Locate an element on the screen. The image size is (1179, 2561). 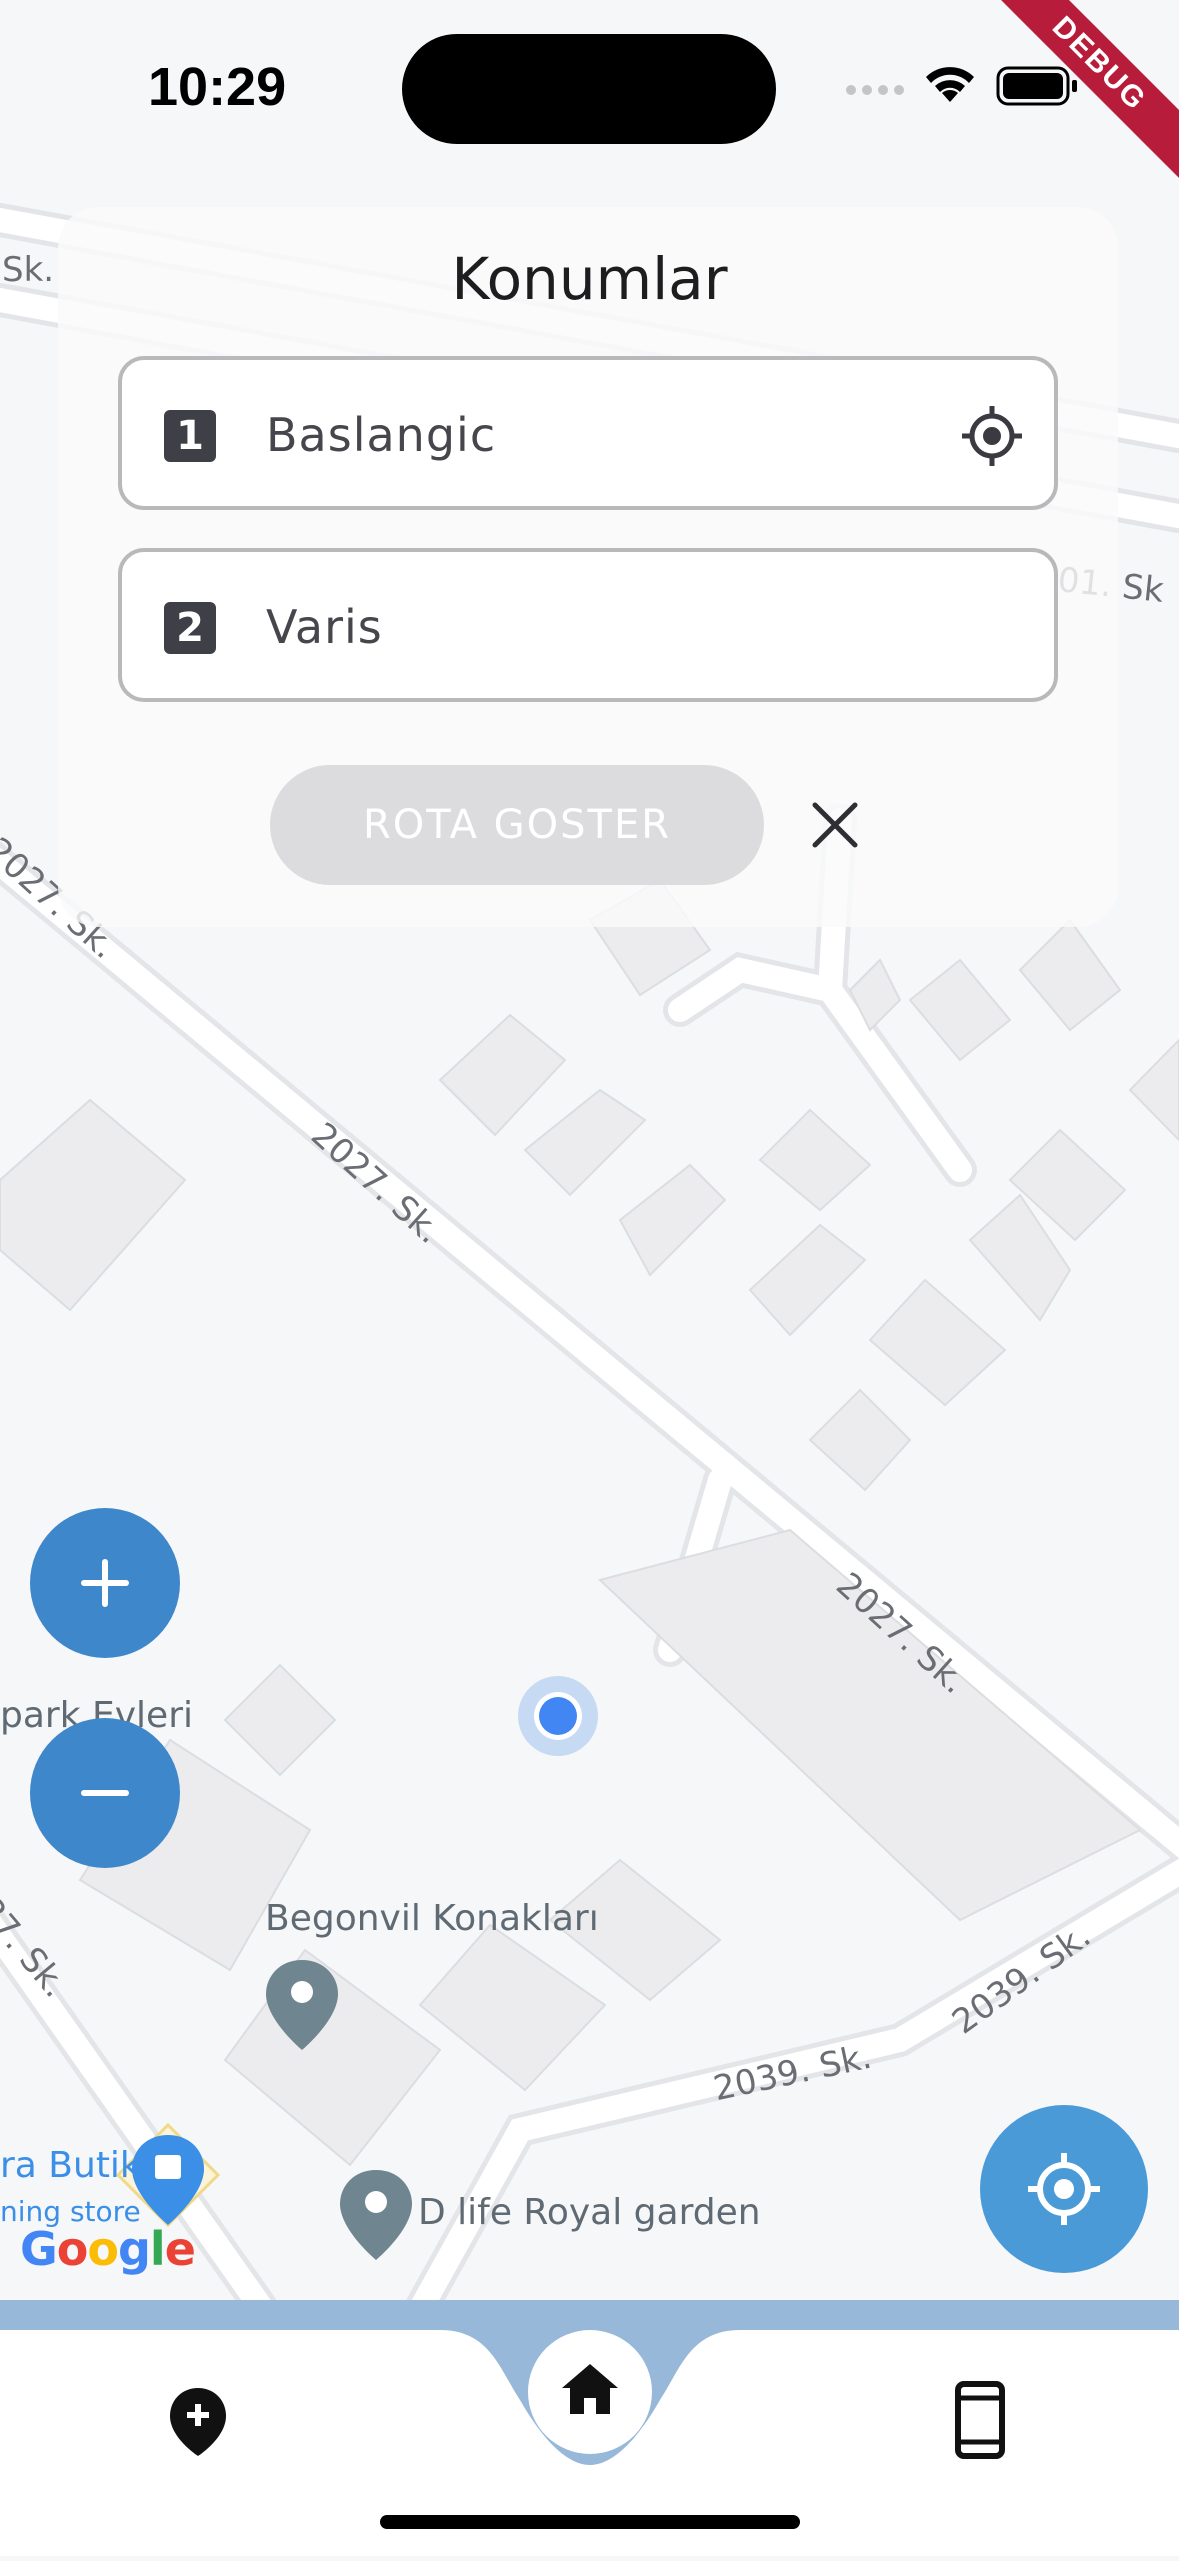
phone-icon is located at coordinates (980, 2420).